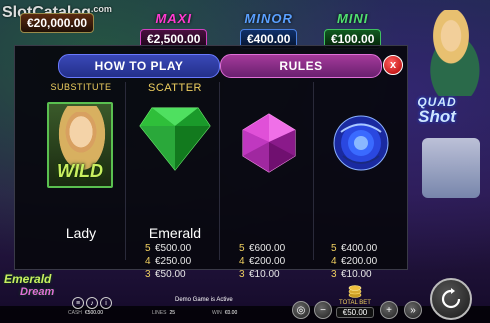 The image size is (490, 323). I want to click on fast-forward-icon: », so click(413, 310).